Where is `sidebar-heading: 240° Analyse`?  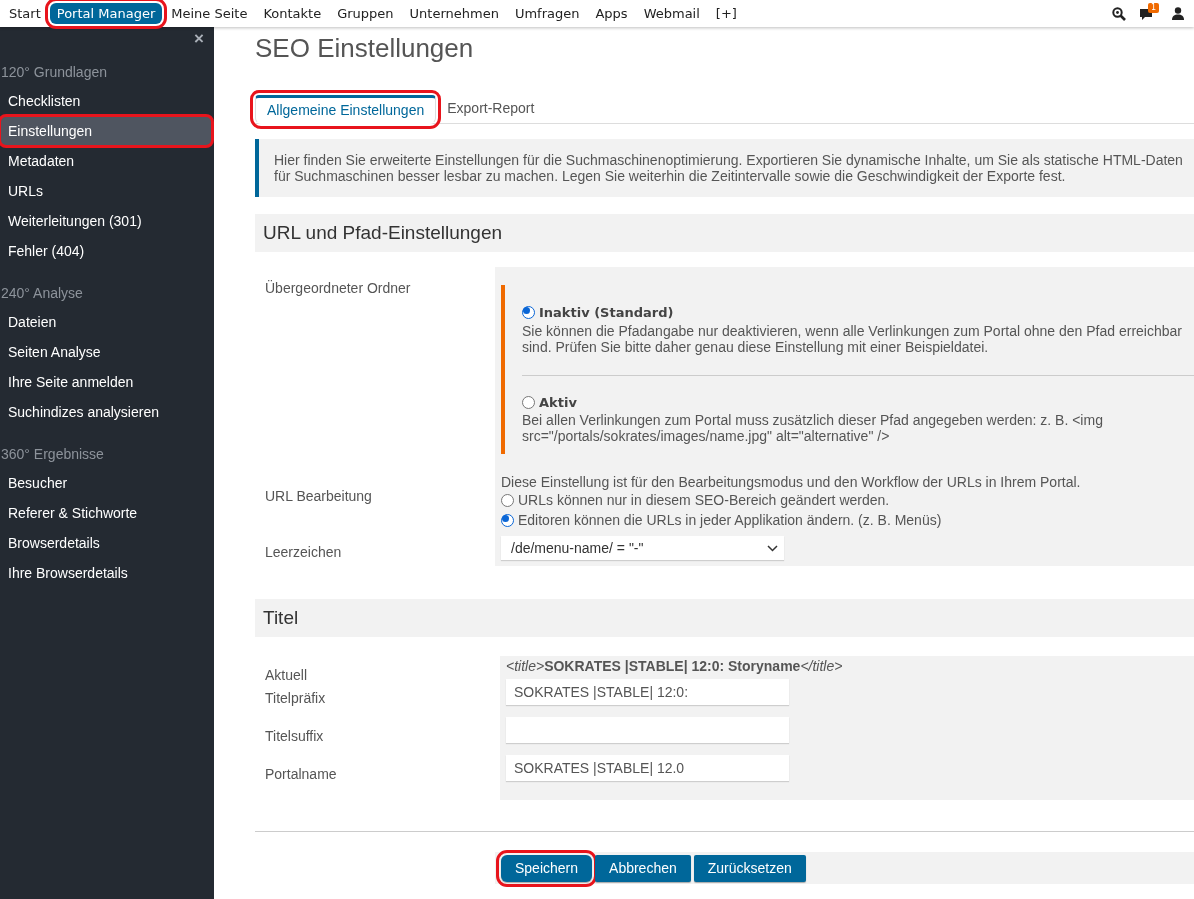 sidebar-heading: 240° Analyse is located at coordinates (42, 293).